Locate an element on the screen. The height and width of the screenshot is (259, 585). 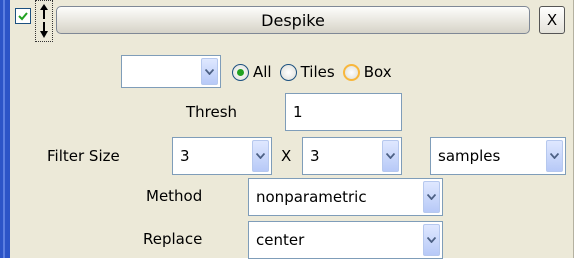
method-value: nonparametric is located at coordinates (311, 197).